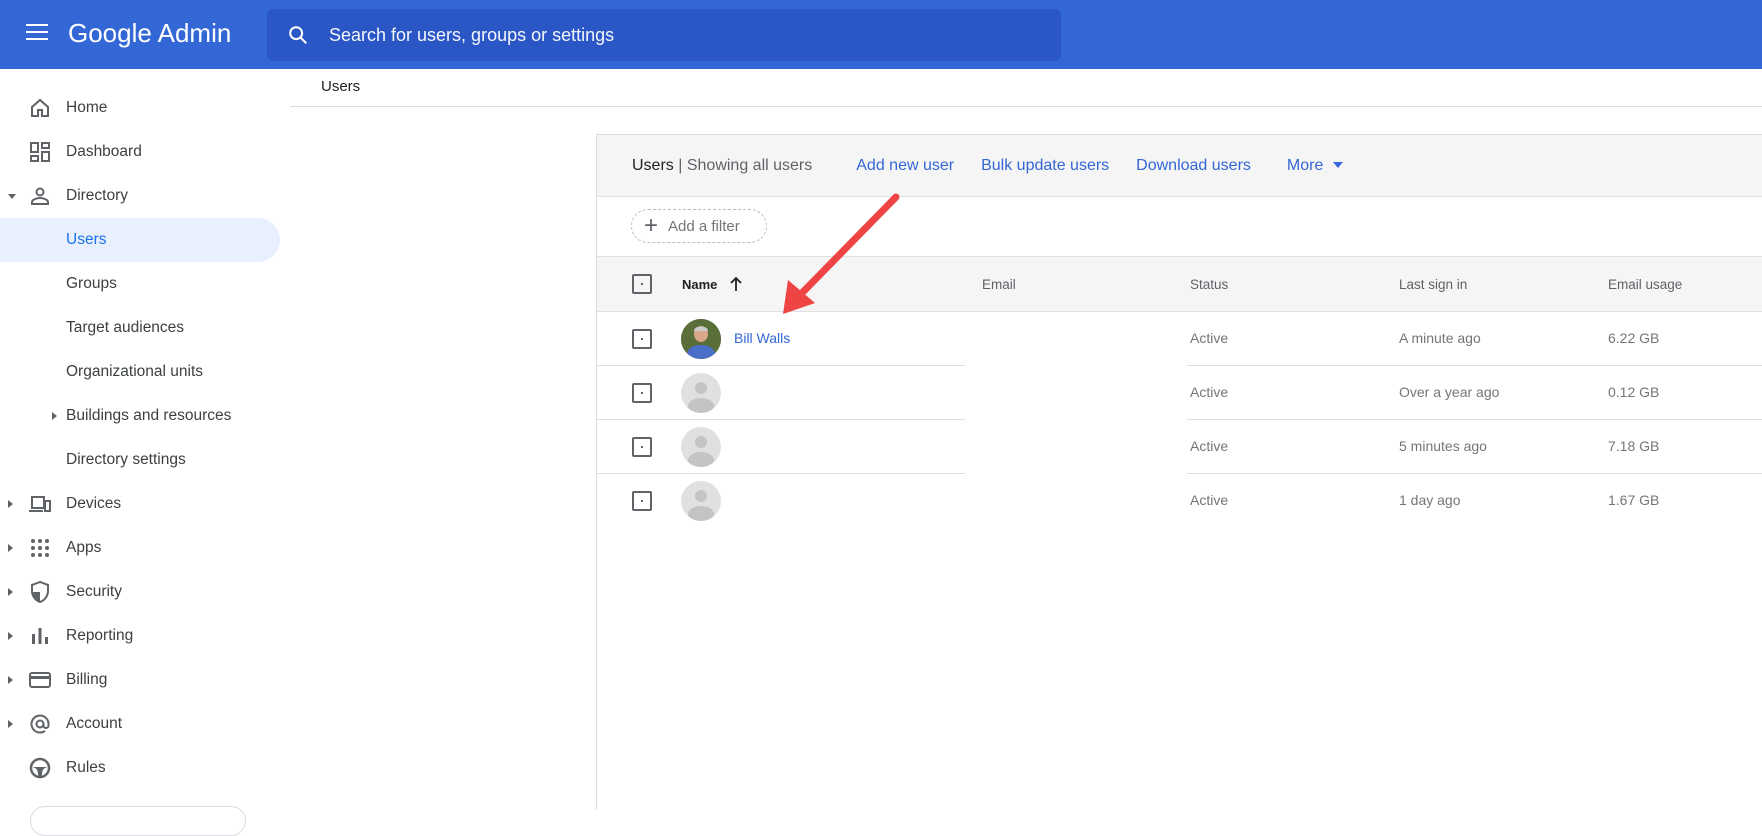 This screenshot has height=836, width=1762. What do you see at coordinates (140, 504) in the screenshot?
I see `sidebar-item-devices: Devices` at bounding box center [140, 504].